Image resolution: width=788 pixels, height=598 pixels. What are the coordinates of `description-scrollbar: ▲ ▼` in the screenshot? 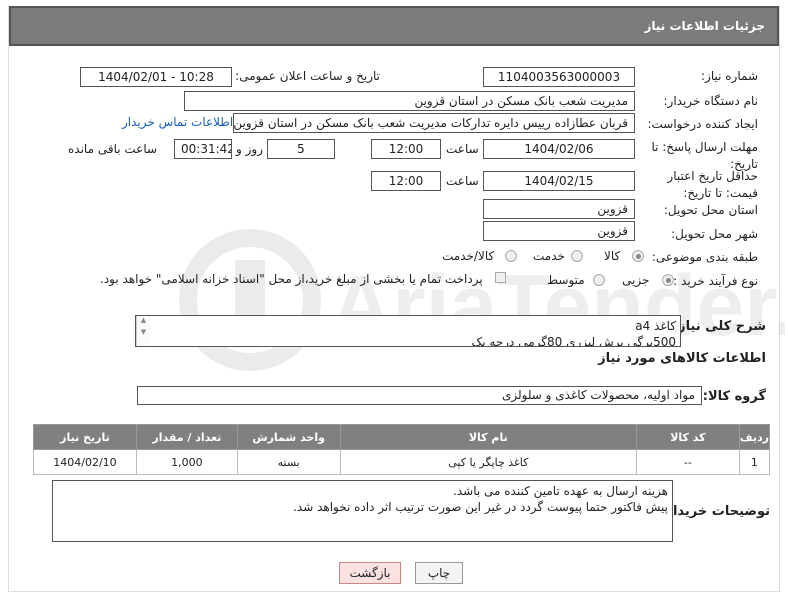 It's located at (143, 331).